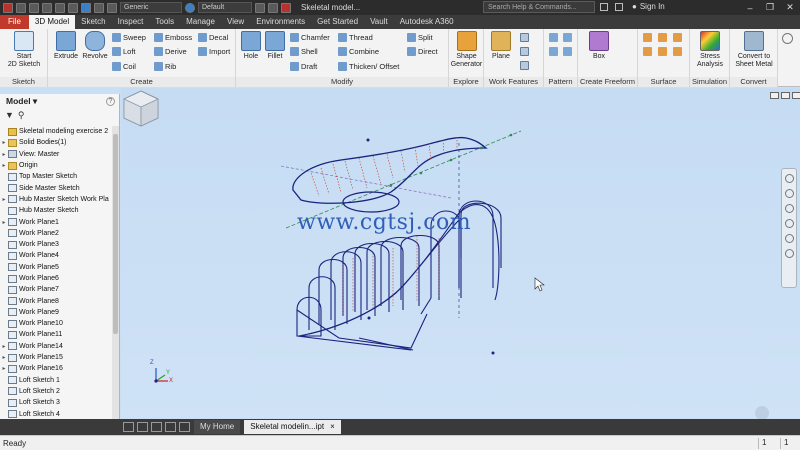 The width and height of the screenshot is (800, 450). What do you see at coordinates (56, 165) in the screenshot?
I see `tree-node: ▸ Origin` at bounding box center [56, 165].